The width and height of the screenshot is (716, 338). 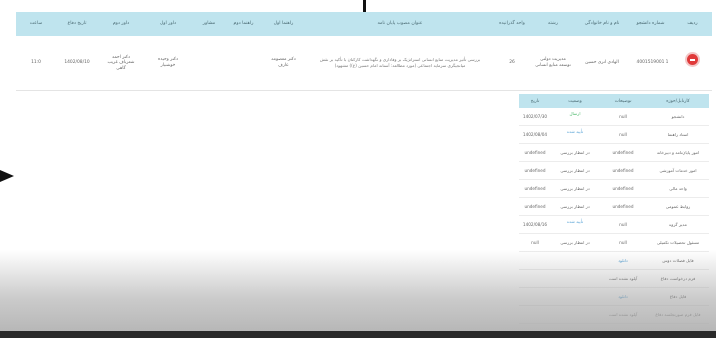 I want to click on header-consultant: مشاور, so click(x=209, y=24).